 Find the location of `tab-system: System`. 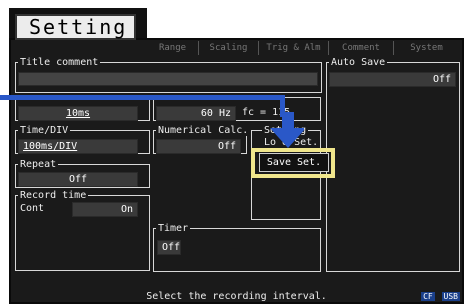

tab-system: System is located at coordinates (426, 48).